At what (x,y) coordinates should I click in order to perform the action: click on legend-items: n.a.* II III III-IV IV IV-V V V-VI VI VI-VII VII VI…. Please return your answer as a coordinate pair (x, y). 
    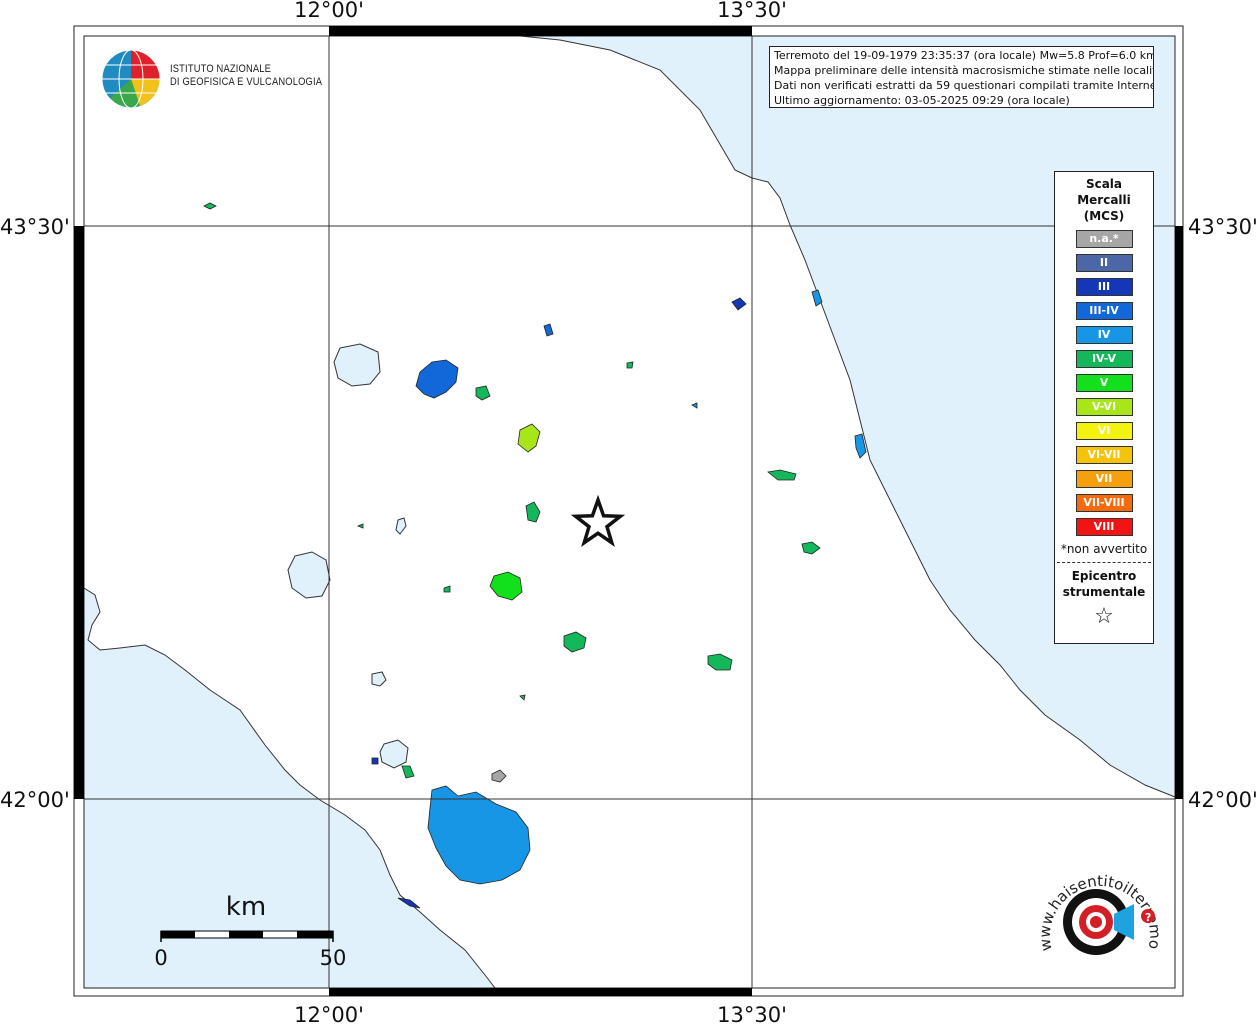
    Looking at the image, I should click on (1104, 383).